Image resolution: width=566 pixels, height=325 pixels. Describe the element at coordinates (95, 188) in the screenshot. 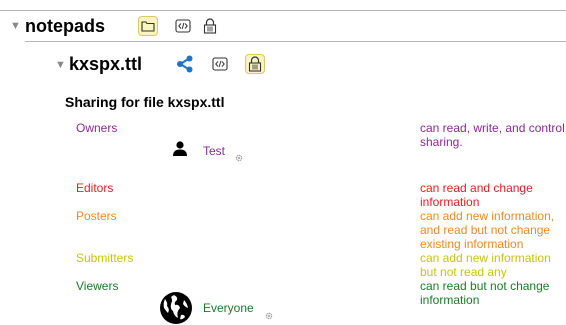

I see `role-label-editors: Editors` at that location.